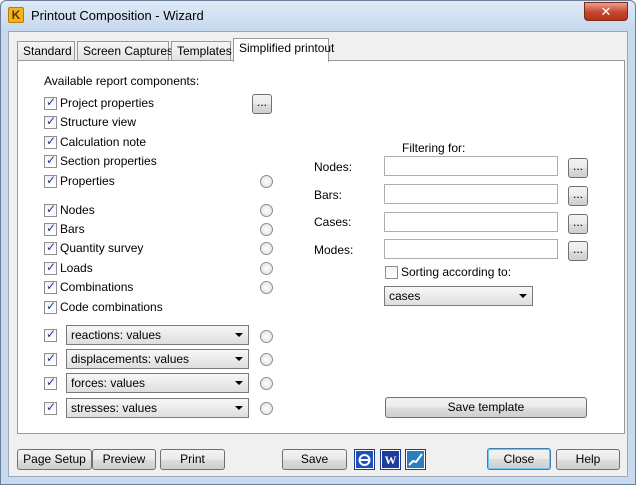 This screenshot has width=636, height=485. Describe the element at coordinates (98, 122) in the screenshot. I see `label-structure-view: Structure view` at that location.